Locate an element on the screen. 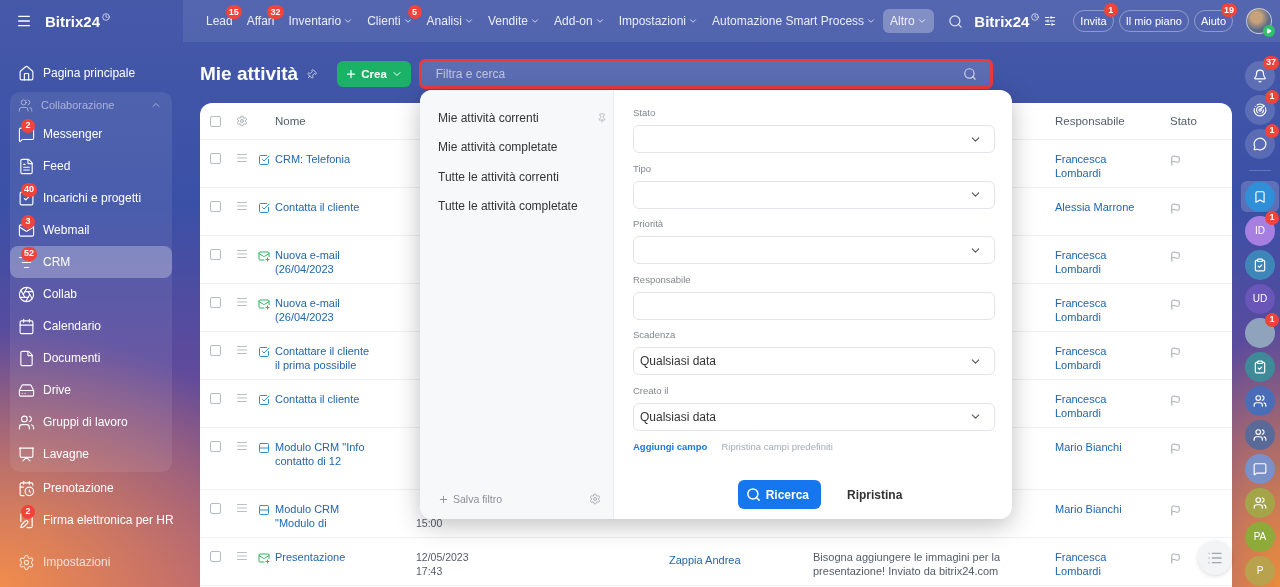 The height and width of the screenshot is (587, 1280). menu-icon is located at coordinates (24, 21).